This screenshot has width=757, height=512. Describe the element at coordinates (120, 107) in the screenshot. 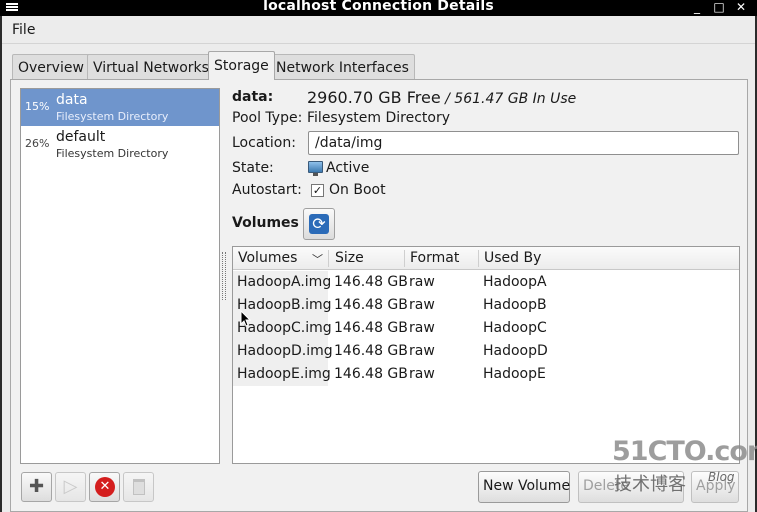

I see `pool-item-data: 15% data Filesystem Directory` at that location.